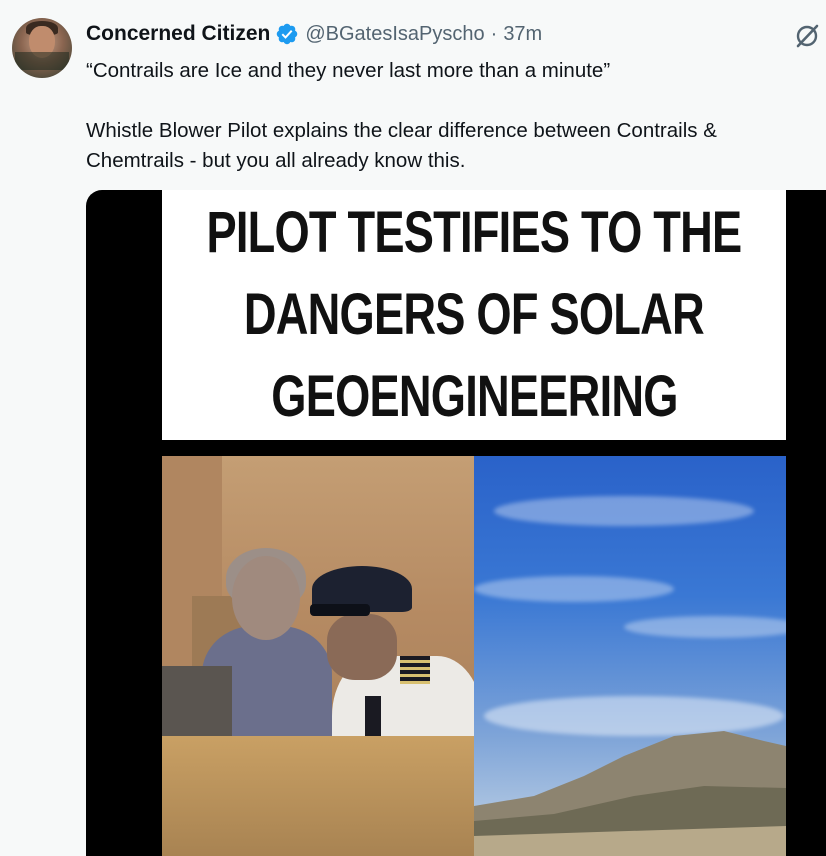 The image size is (826, 856). What do you see at coordinates (474, 396) in the screenshot?
I see `banner-line-3: GEOENGINEERING` at bounding box center [474, 396].